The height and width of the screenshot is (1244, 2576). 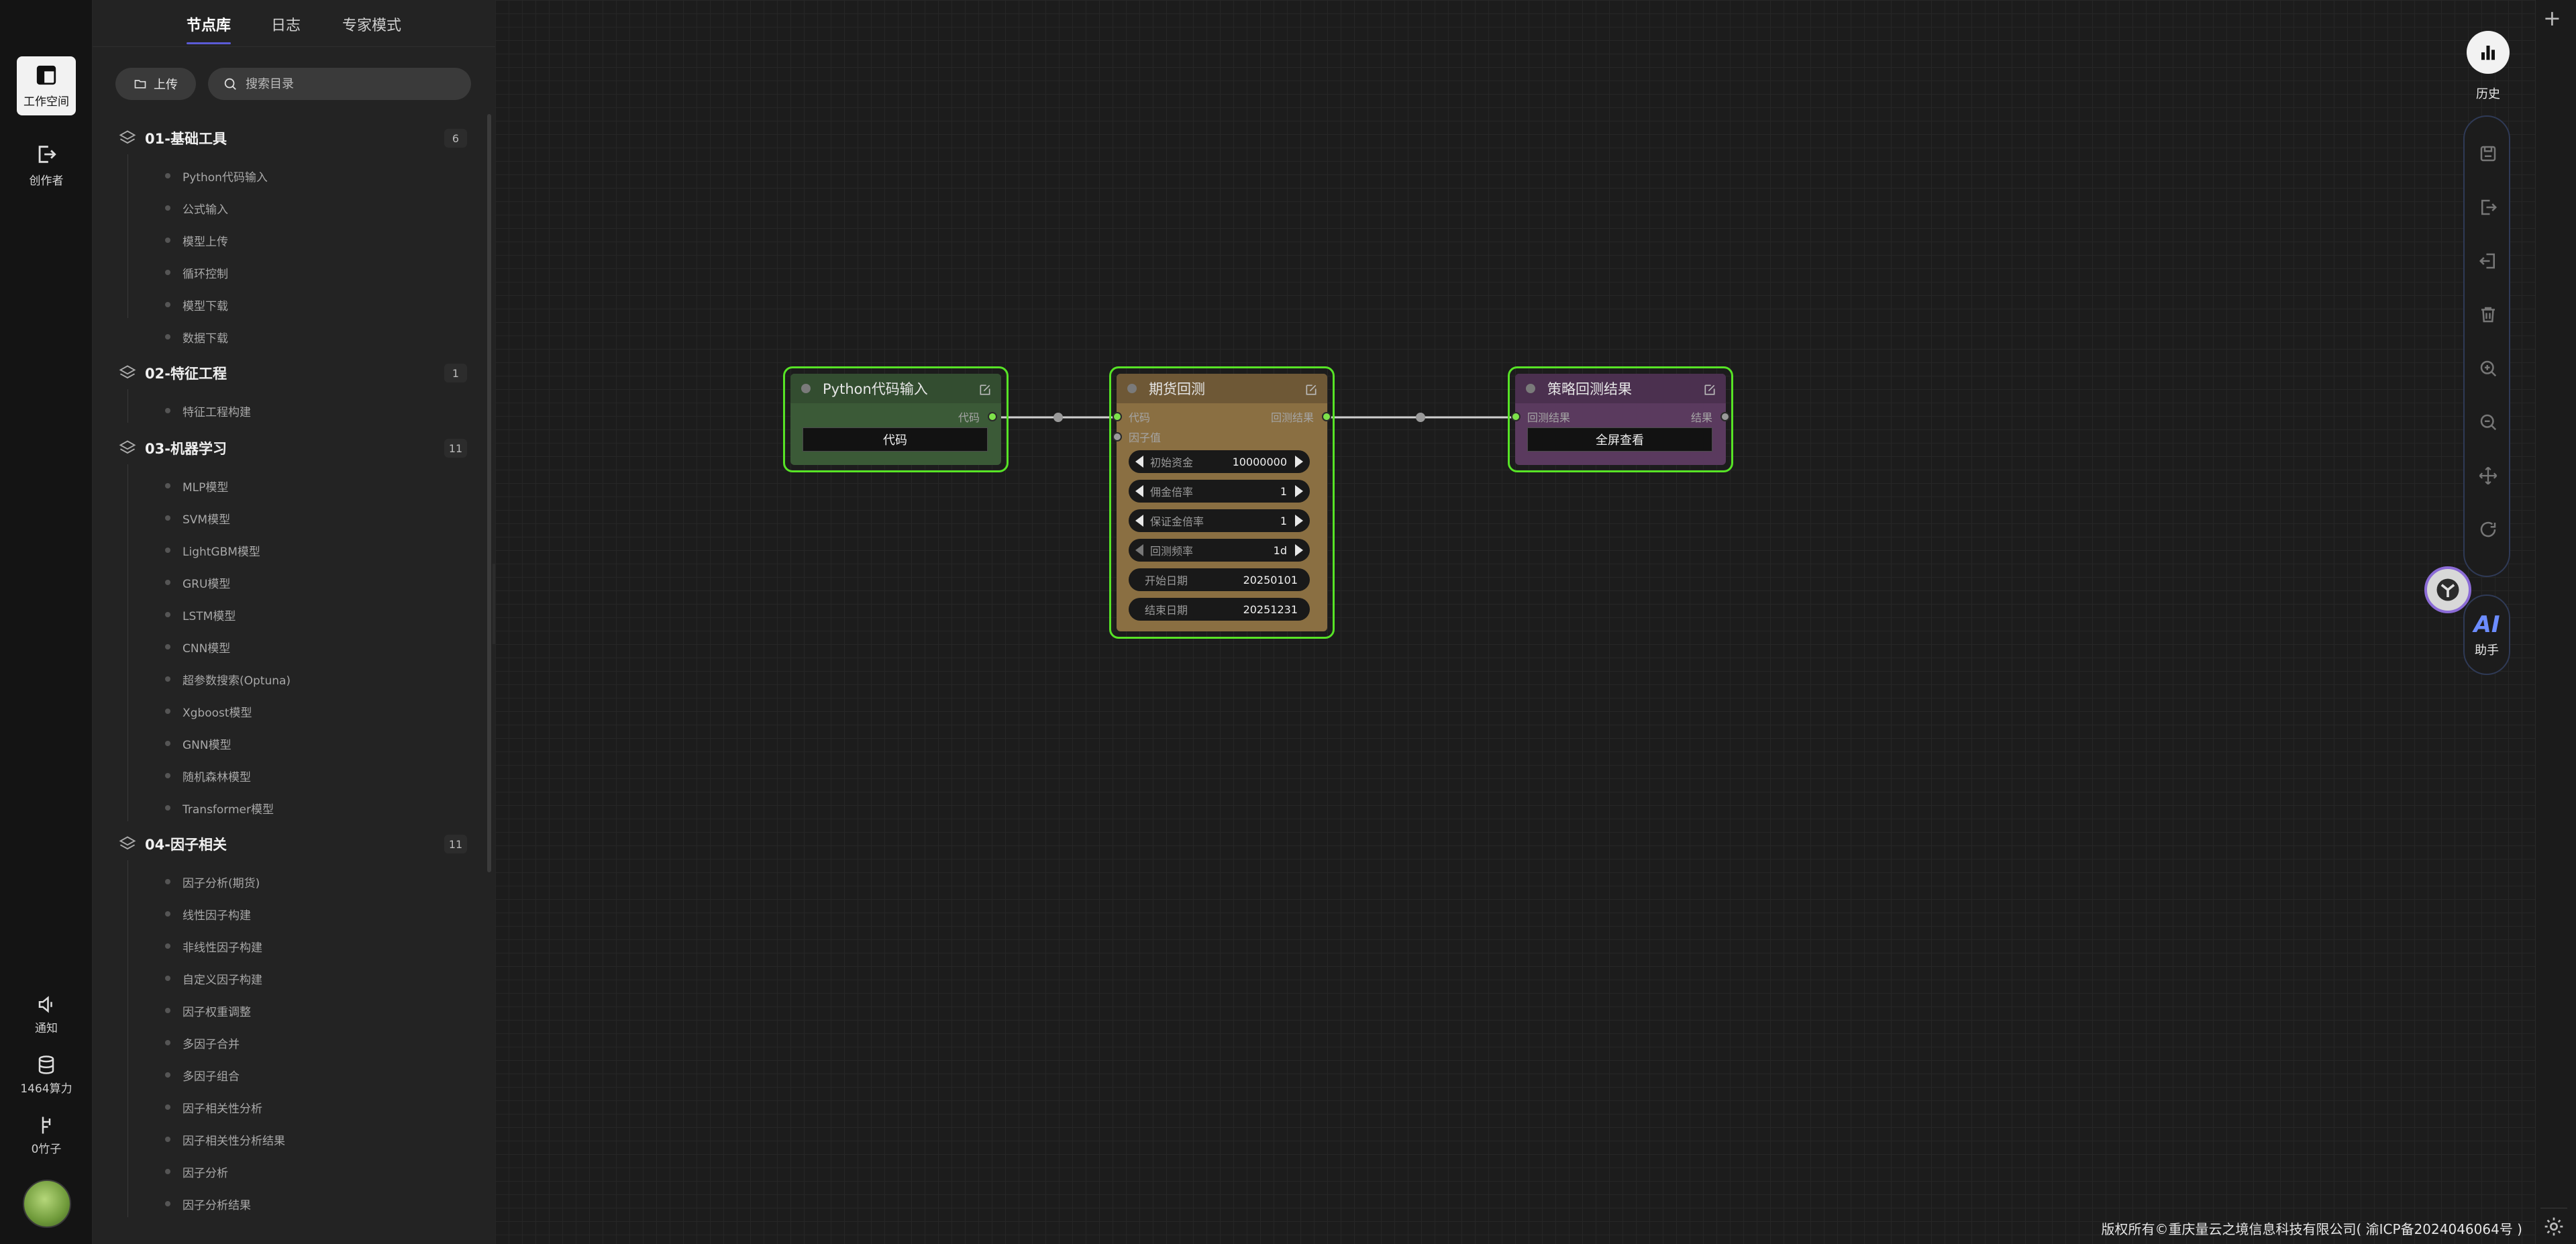 What do you see at coordinates (46, 1014) in the screenshot?
I see `notice-button: 通知` at bounding box center [46, 1014].